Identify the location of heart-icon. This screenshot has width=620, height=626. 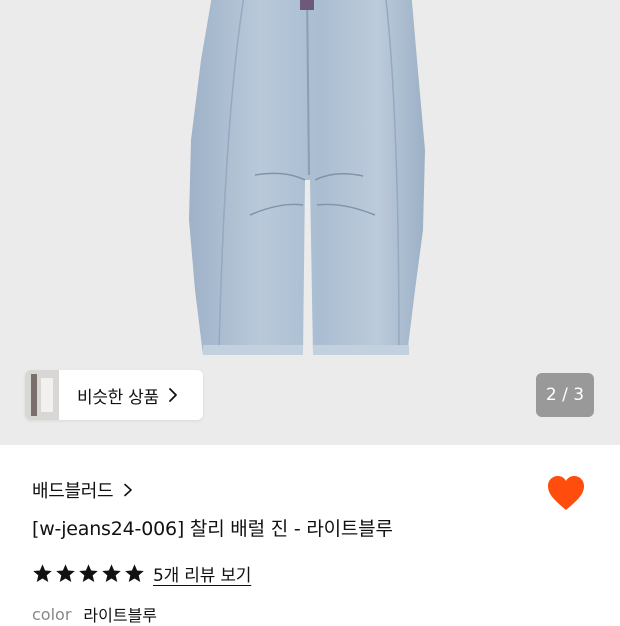
(566, 494).